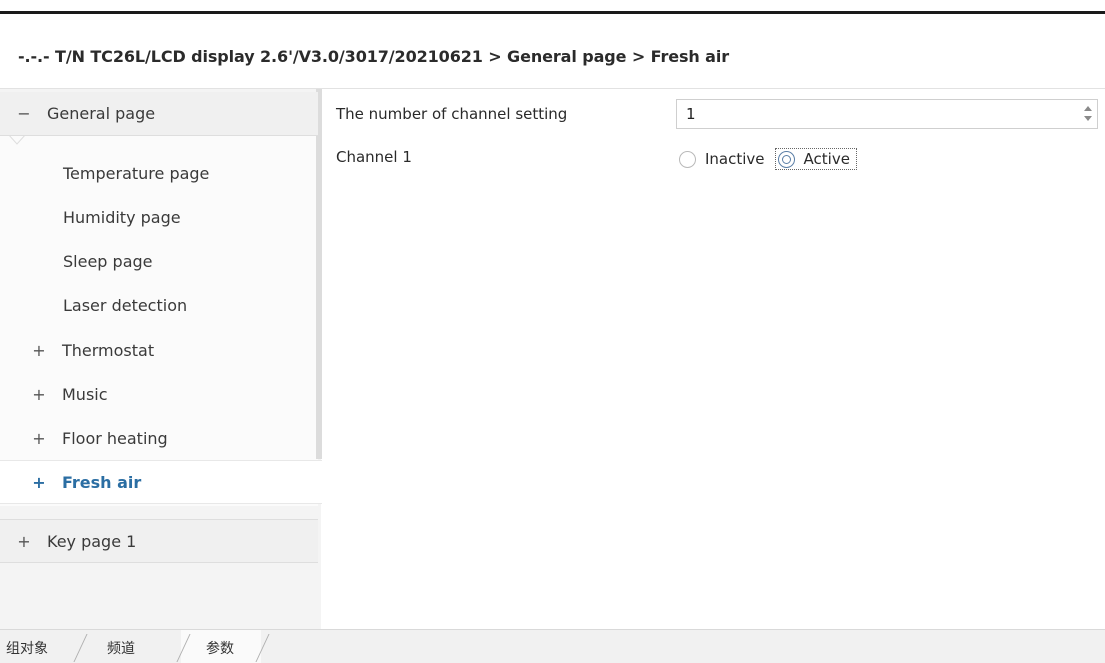 This screenshot has width=1105, height=663. I want to click on sidebar-item-humidity-page: Humidity page, so click(159, 217).